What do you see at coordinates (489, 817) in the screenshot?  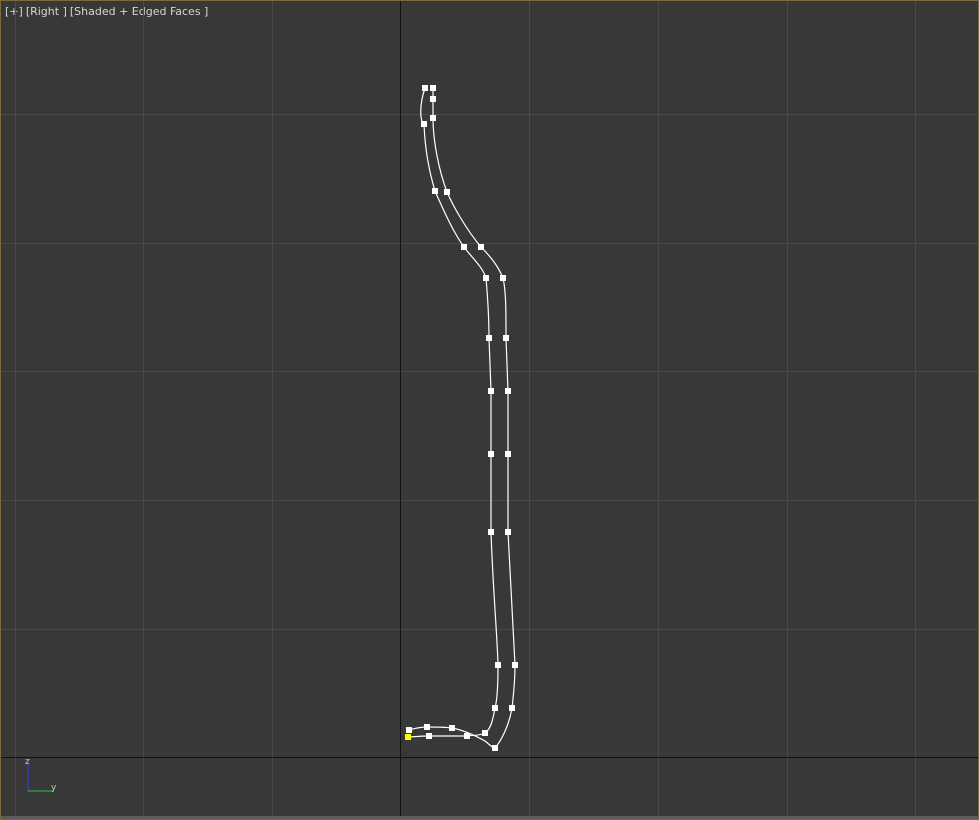 I see `viewport-bottom-strip` at bounding box center [489, 817].